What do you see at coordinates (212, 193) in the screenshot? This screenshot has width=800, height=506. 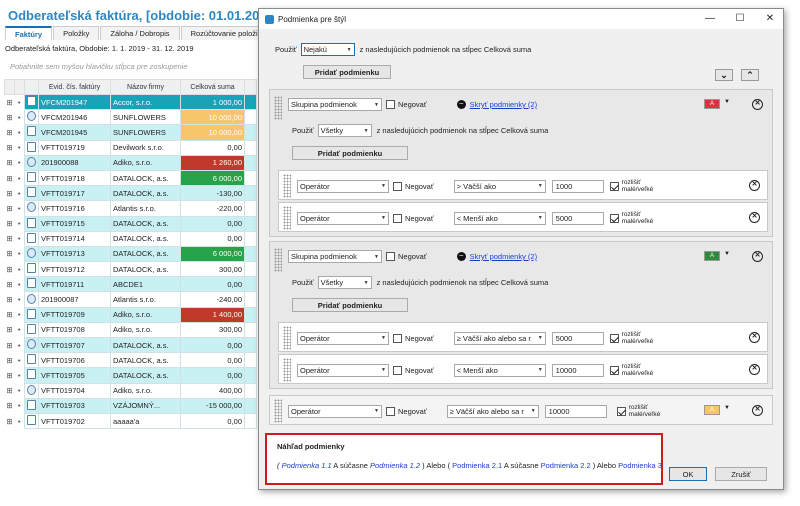 I see `total-cell: -130,00` at bounding box center [212, 193].